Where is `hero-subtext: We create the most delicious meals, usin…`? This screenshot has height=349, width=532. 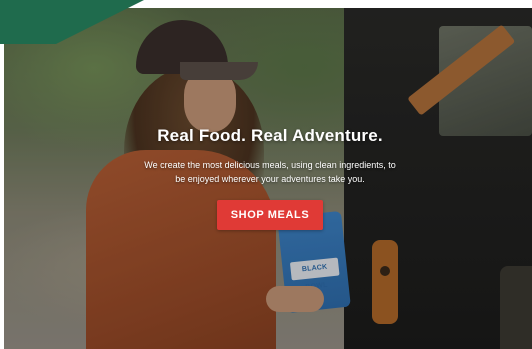
hero-subtext: We create the most delicious meals, usin… is located at coordinates (270, 172).